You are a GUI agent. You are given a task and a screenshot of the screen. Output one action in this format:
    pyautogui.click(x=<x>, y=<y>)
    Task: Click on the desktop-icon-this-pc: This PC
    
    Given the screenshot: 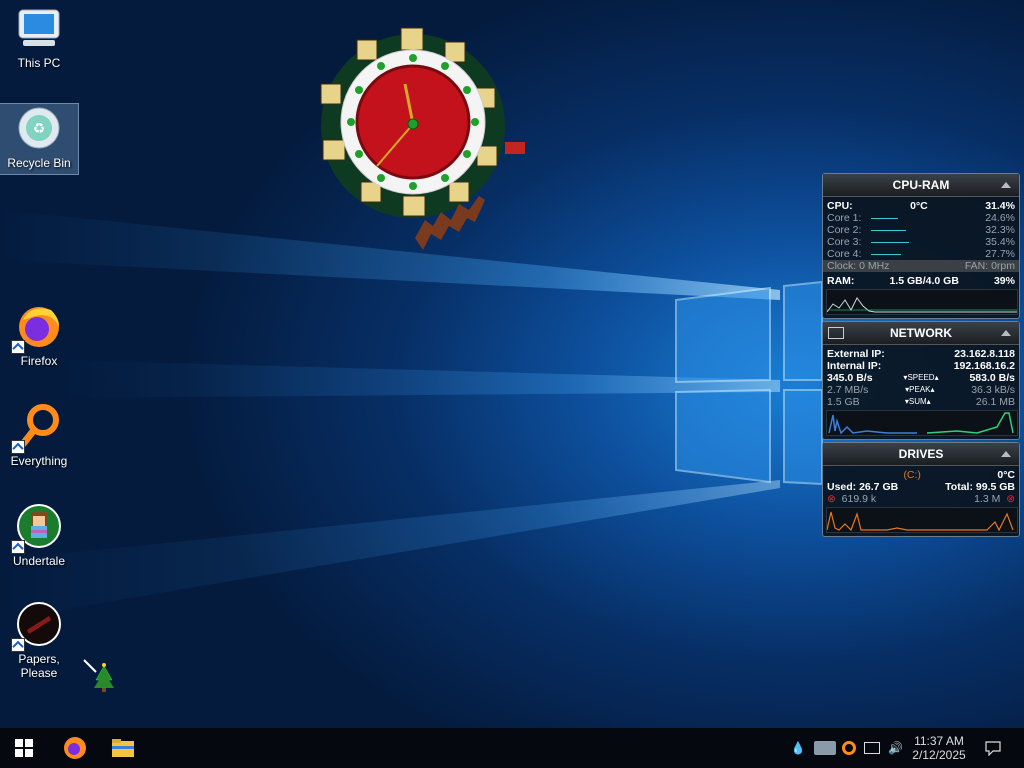 What is the action you would take?
    pyautogui.click(x=39, y=40)
    